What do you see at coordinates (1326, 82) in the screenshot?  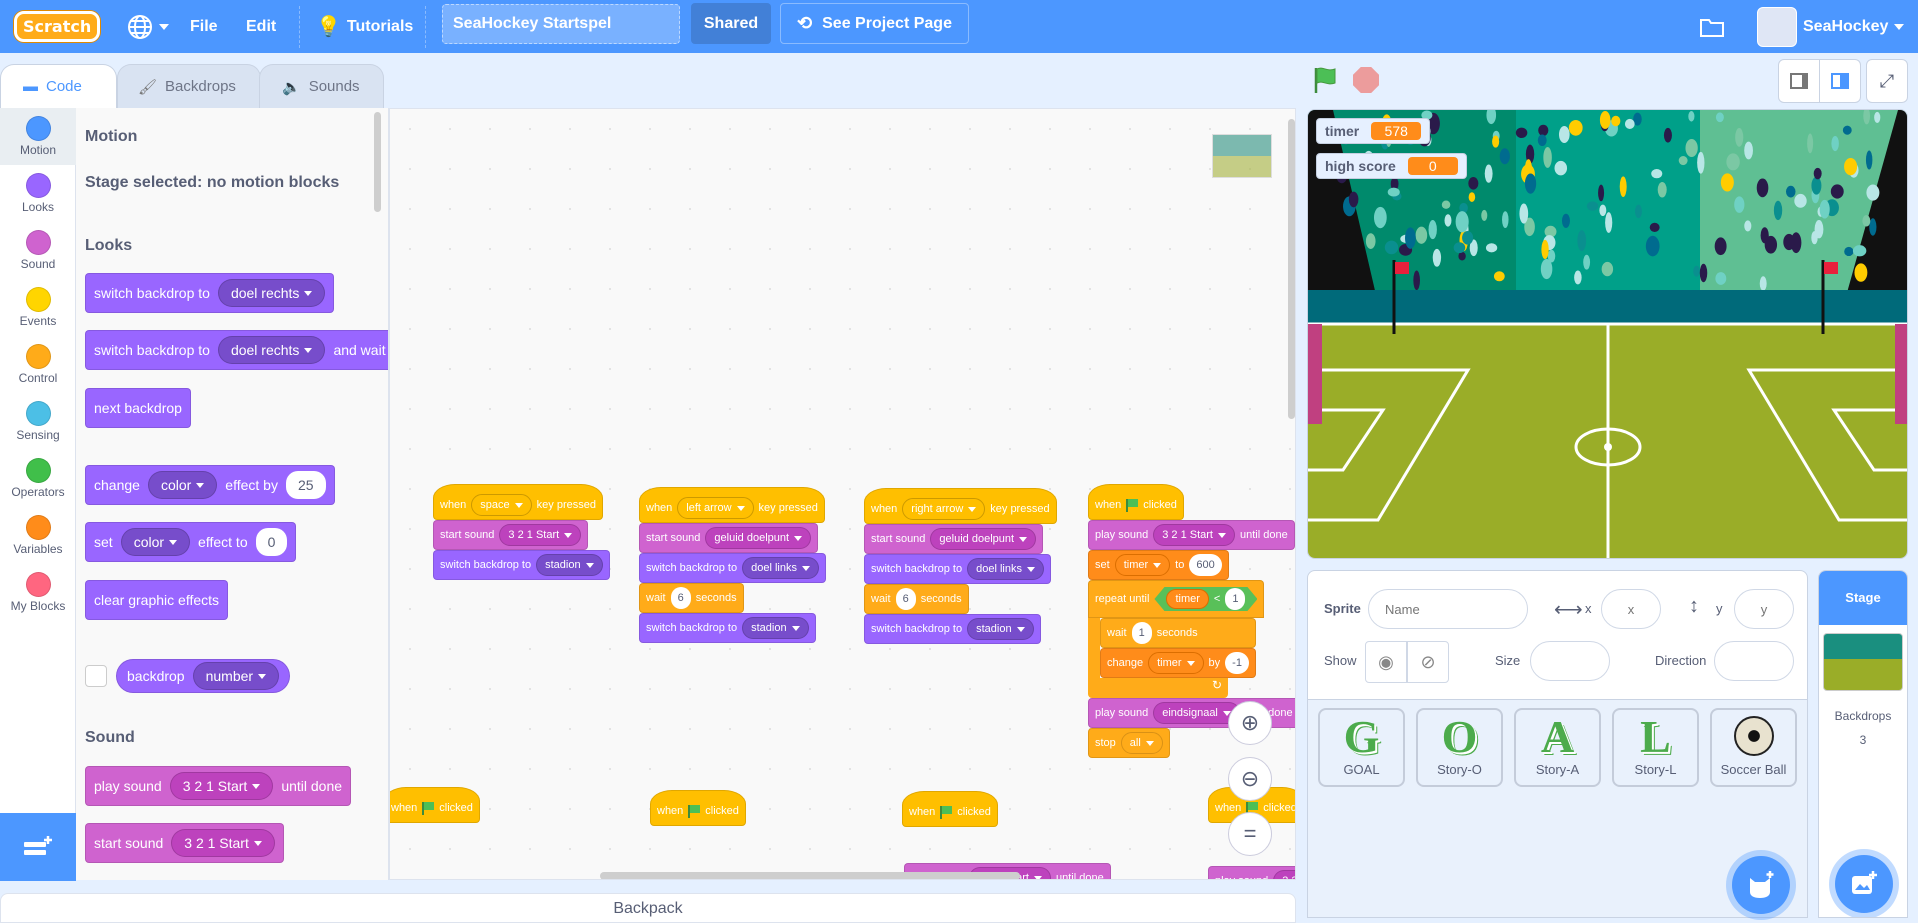 I see `green-flag-button` at bounding box center [1326, 82].